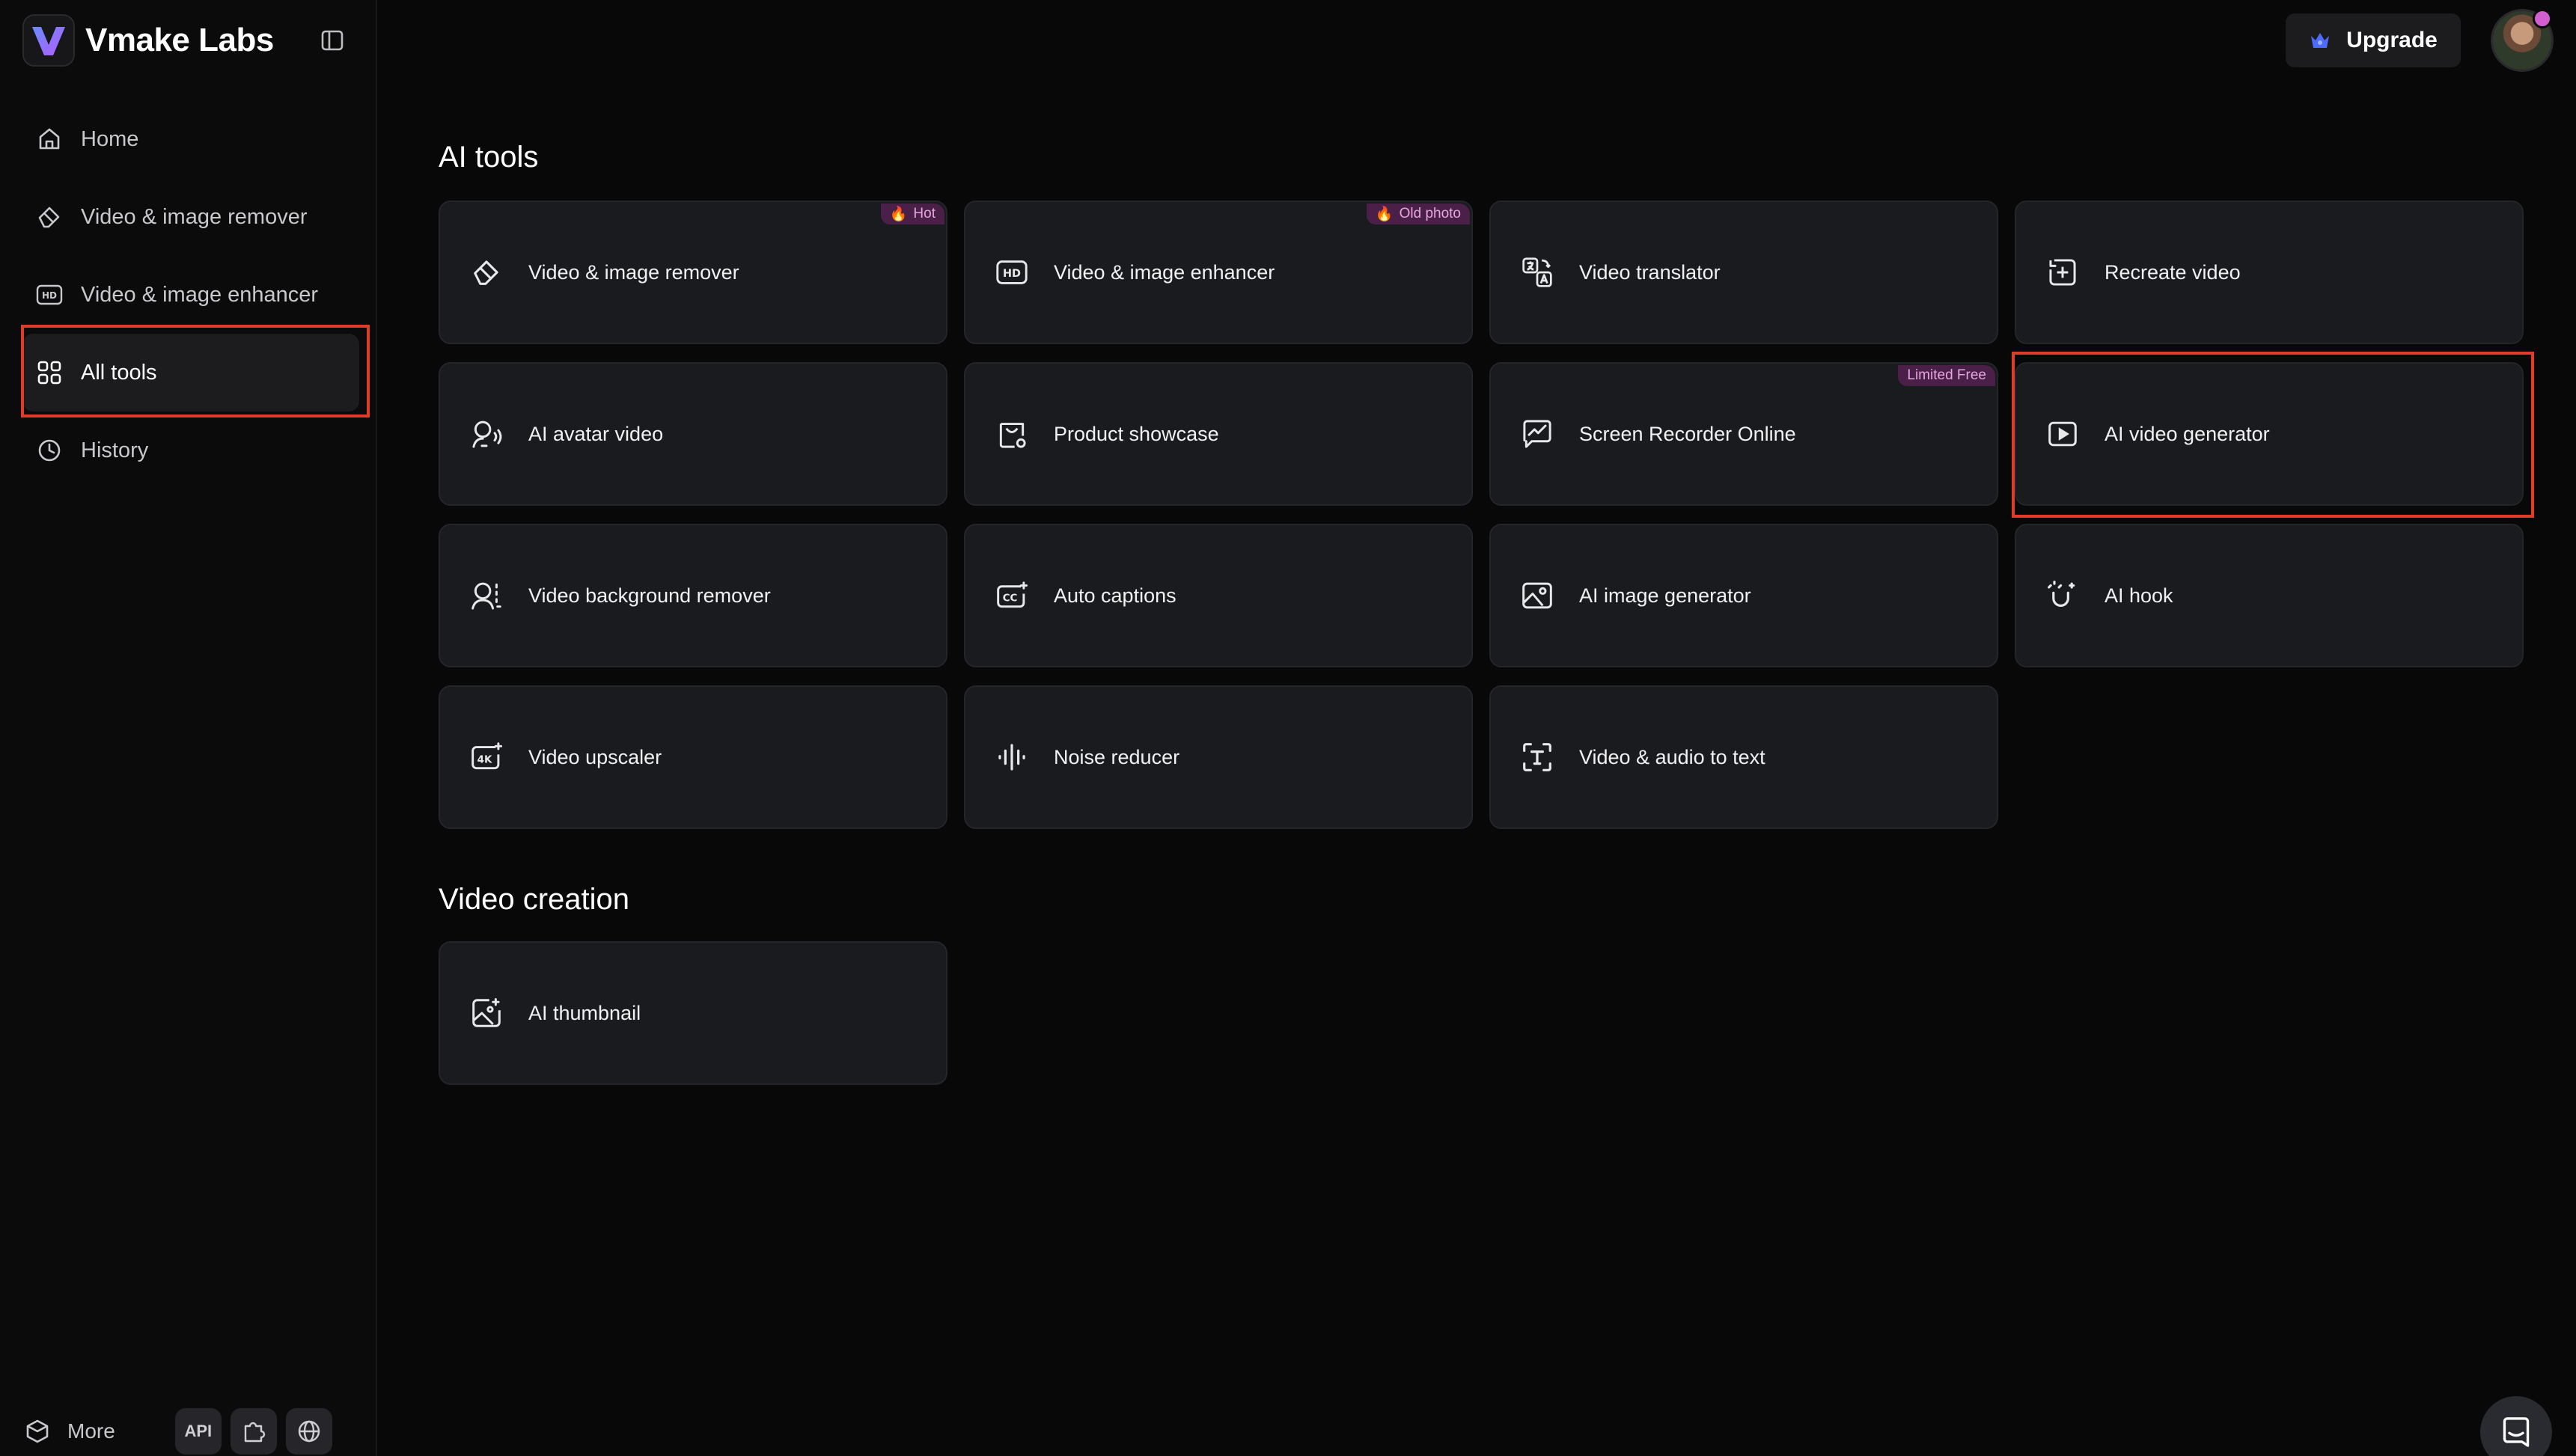  What do you see at coordinates (1012, 434) in the screenshot?
I see `shopping-bag-icon` at bounding box center [1012, 434].